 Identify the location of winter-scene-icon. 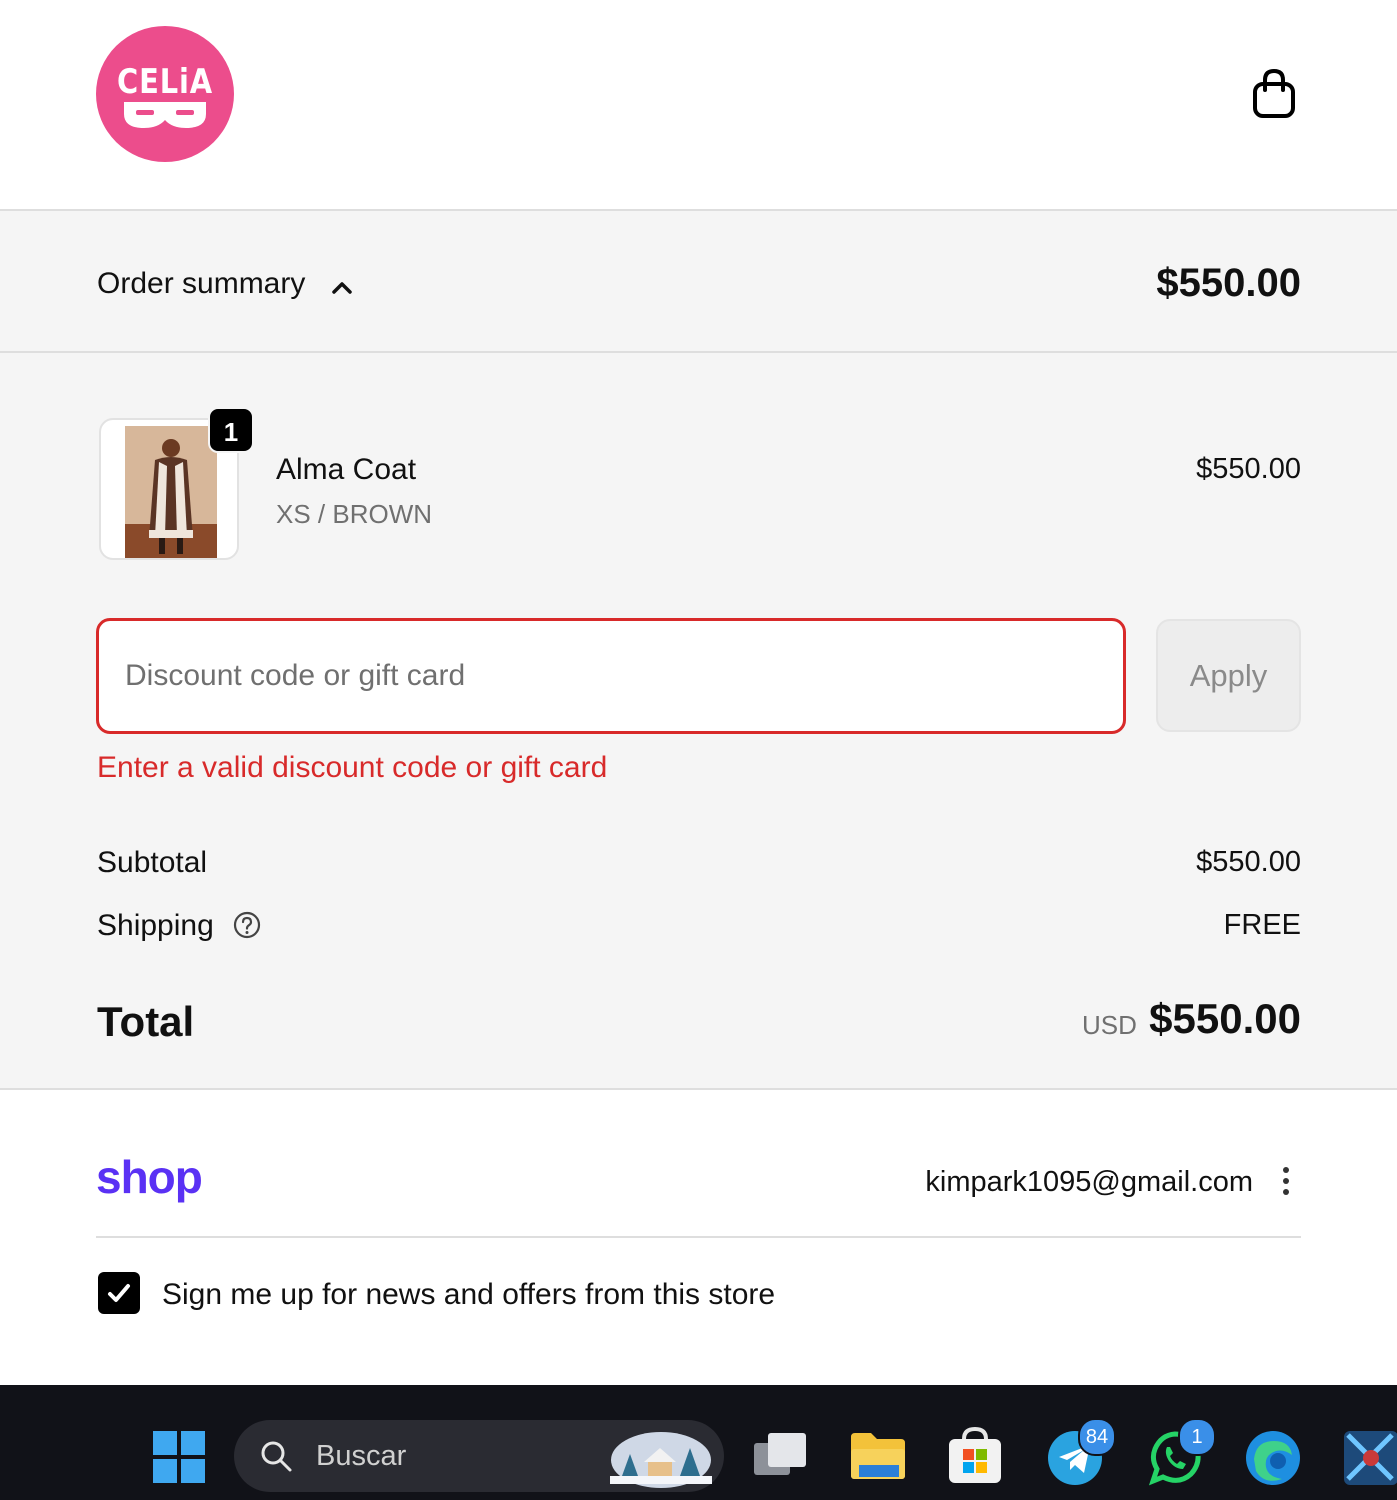
(661, 1460).